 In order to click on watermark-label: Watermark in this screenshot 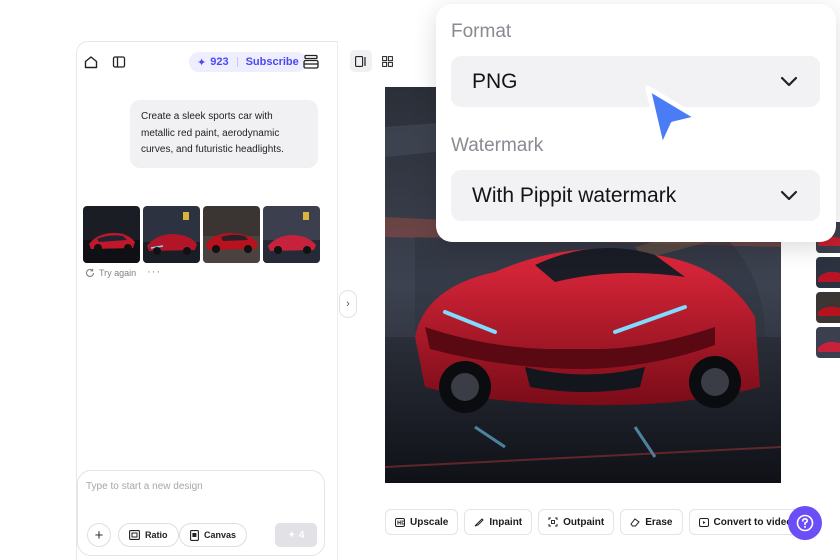, I will do `click(497, 145)`.